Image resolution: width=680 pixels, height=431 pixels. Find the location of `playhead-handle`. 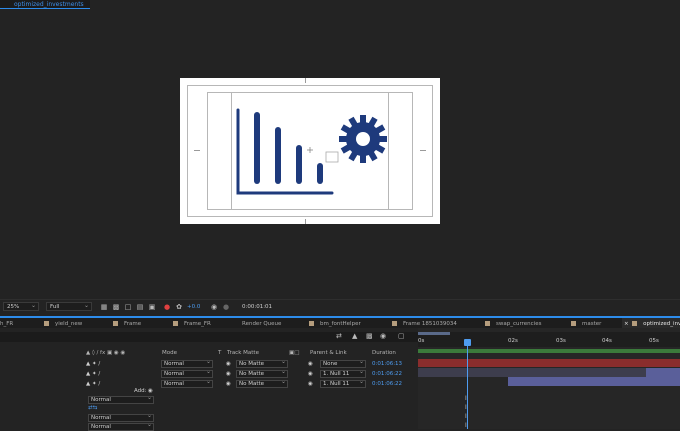

playhead-handle is located at coordinates (467, 342).